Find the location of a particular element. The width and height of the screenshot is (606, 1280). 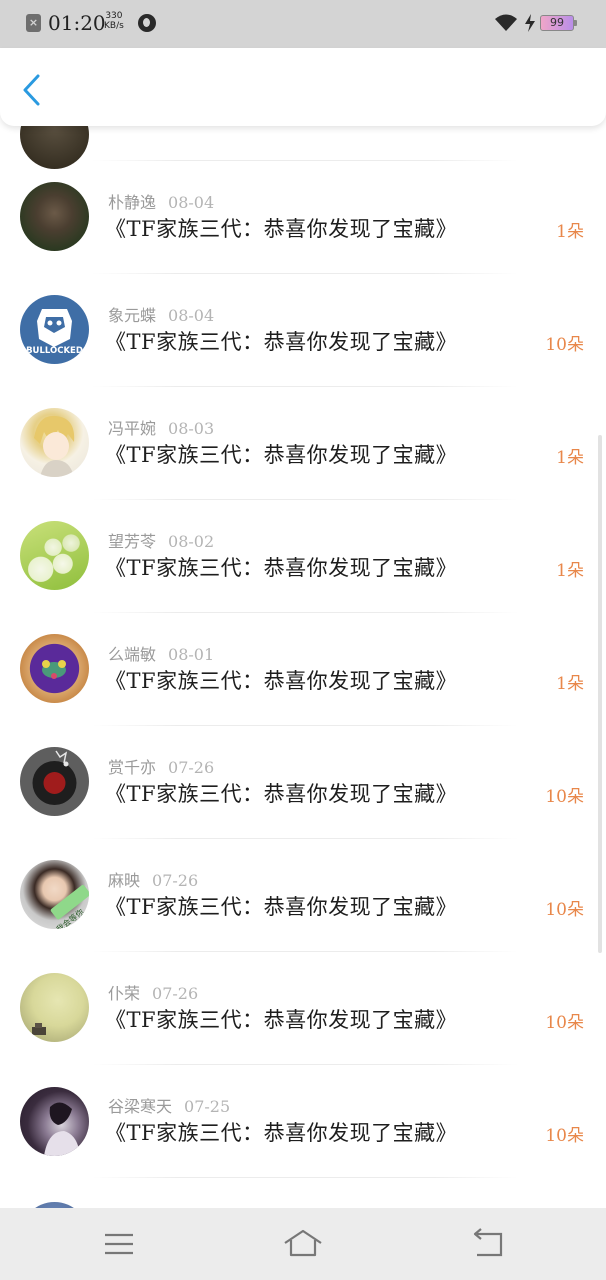

list-item is located at coordinates (303, 1203).